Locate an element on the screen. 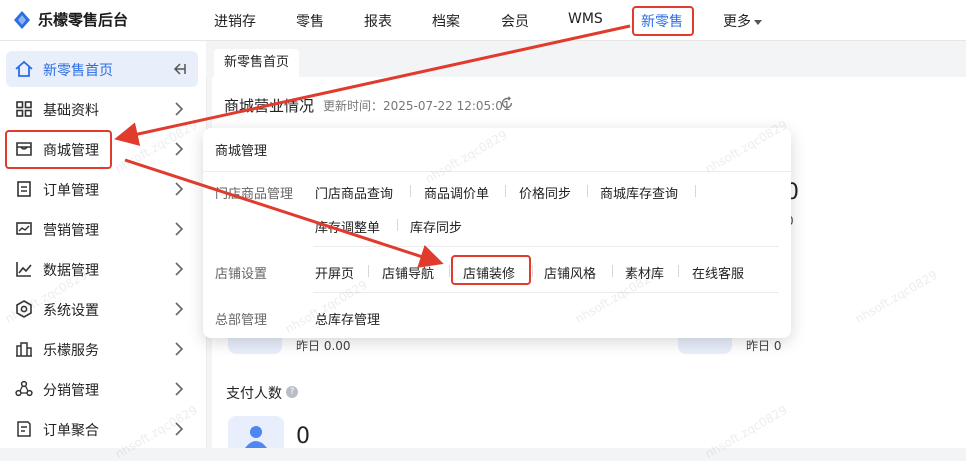  update-time-label: 更新时间： is located at coordinates (353, 106).